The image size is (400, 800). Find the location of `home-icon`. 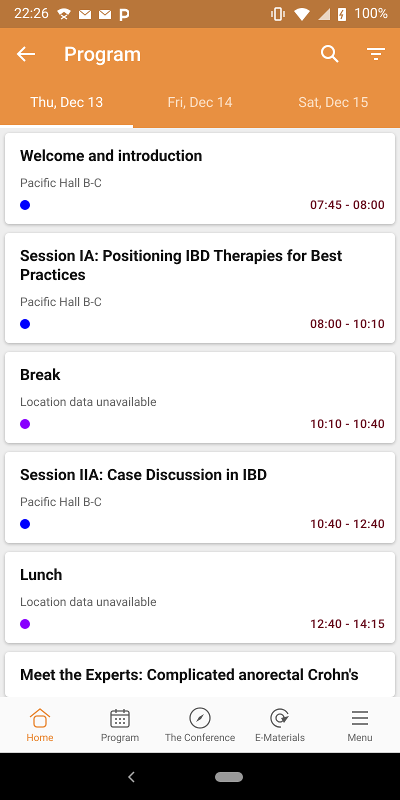

home-icon is located at coordinates (40, 718).